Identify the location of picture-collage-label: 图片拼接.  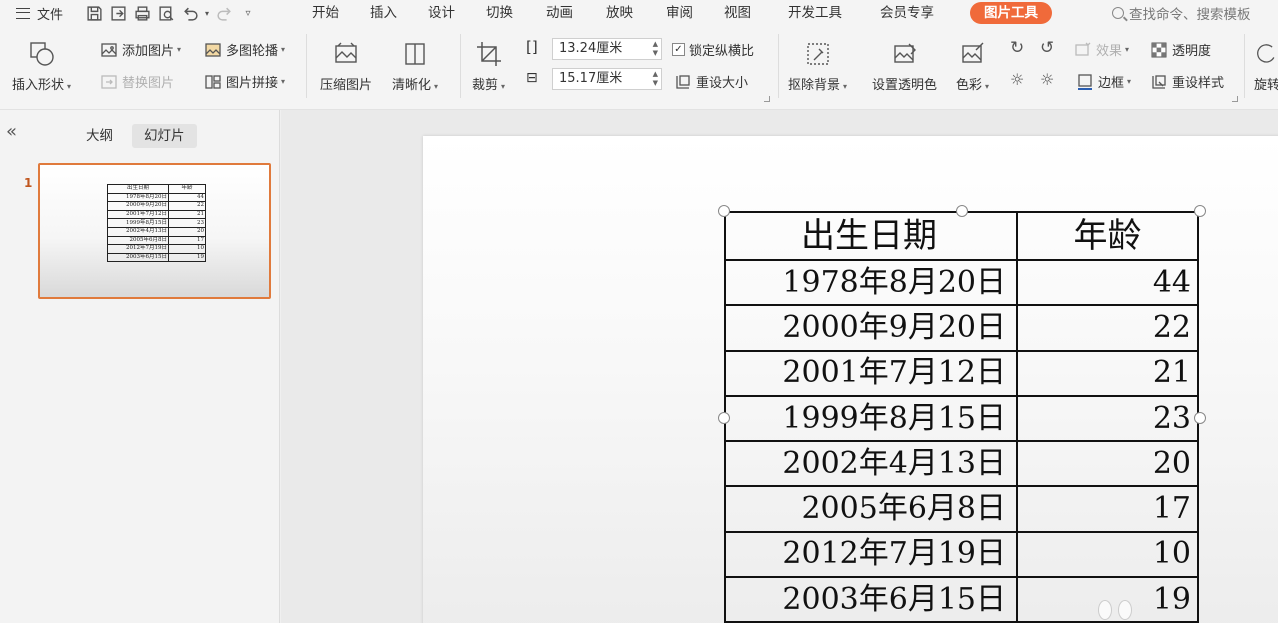
(252, 83).